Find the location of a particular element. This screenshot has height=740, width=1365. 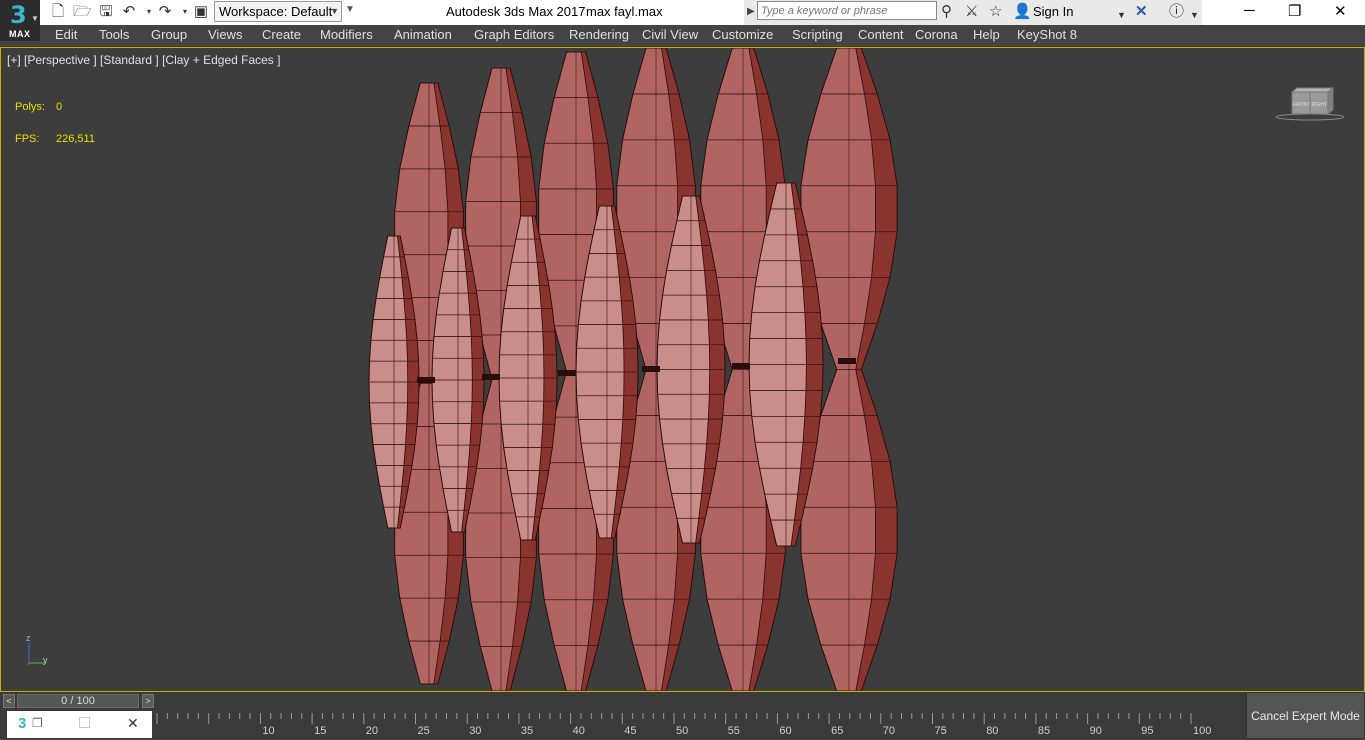

app-logo-sub: MAX is located at coordinates (20, 34).